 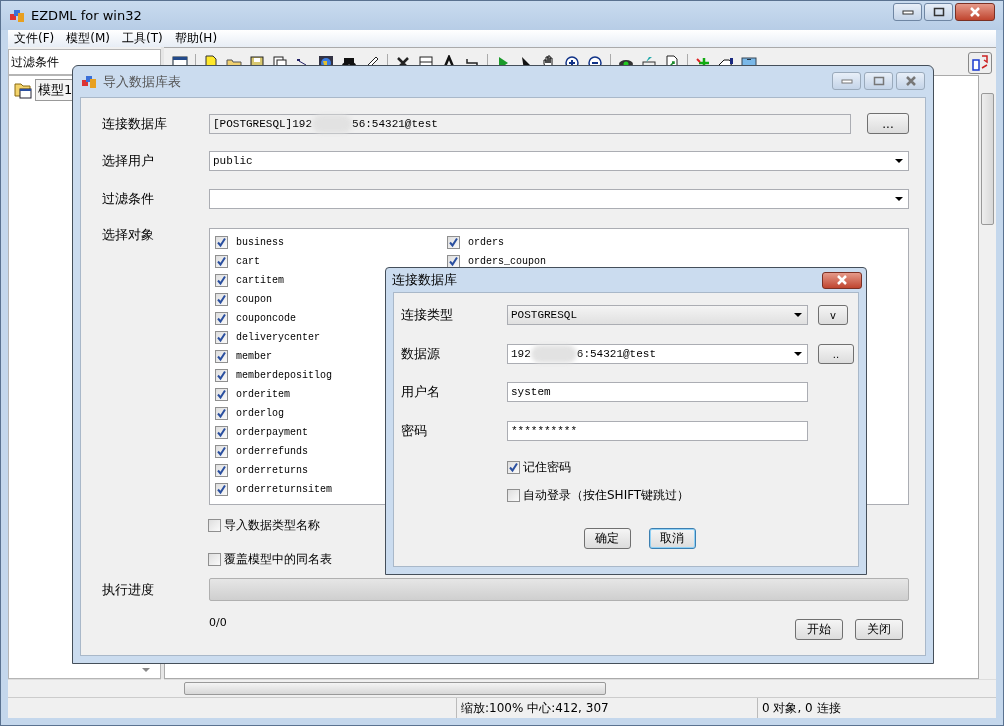 I want to click on table-name: orderrefunds, so click(x=272, y=451).